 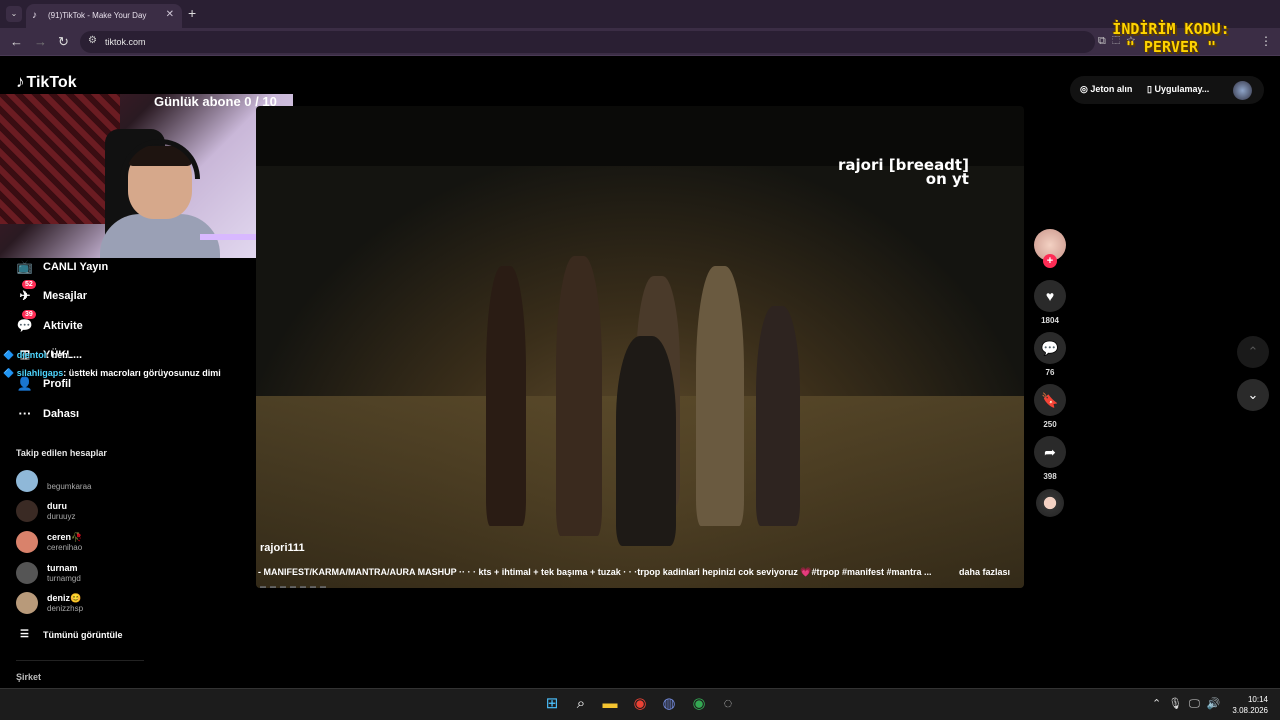 I want to click on site-info-icon: ⚙, so click(x=92, y=40).